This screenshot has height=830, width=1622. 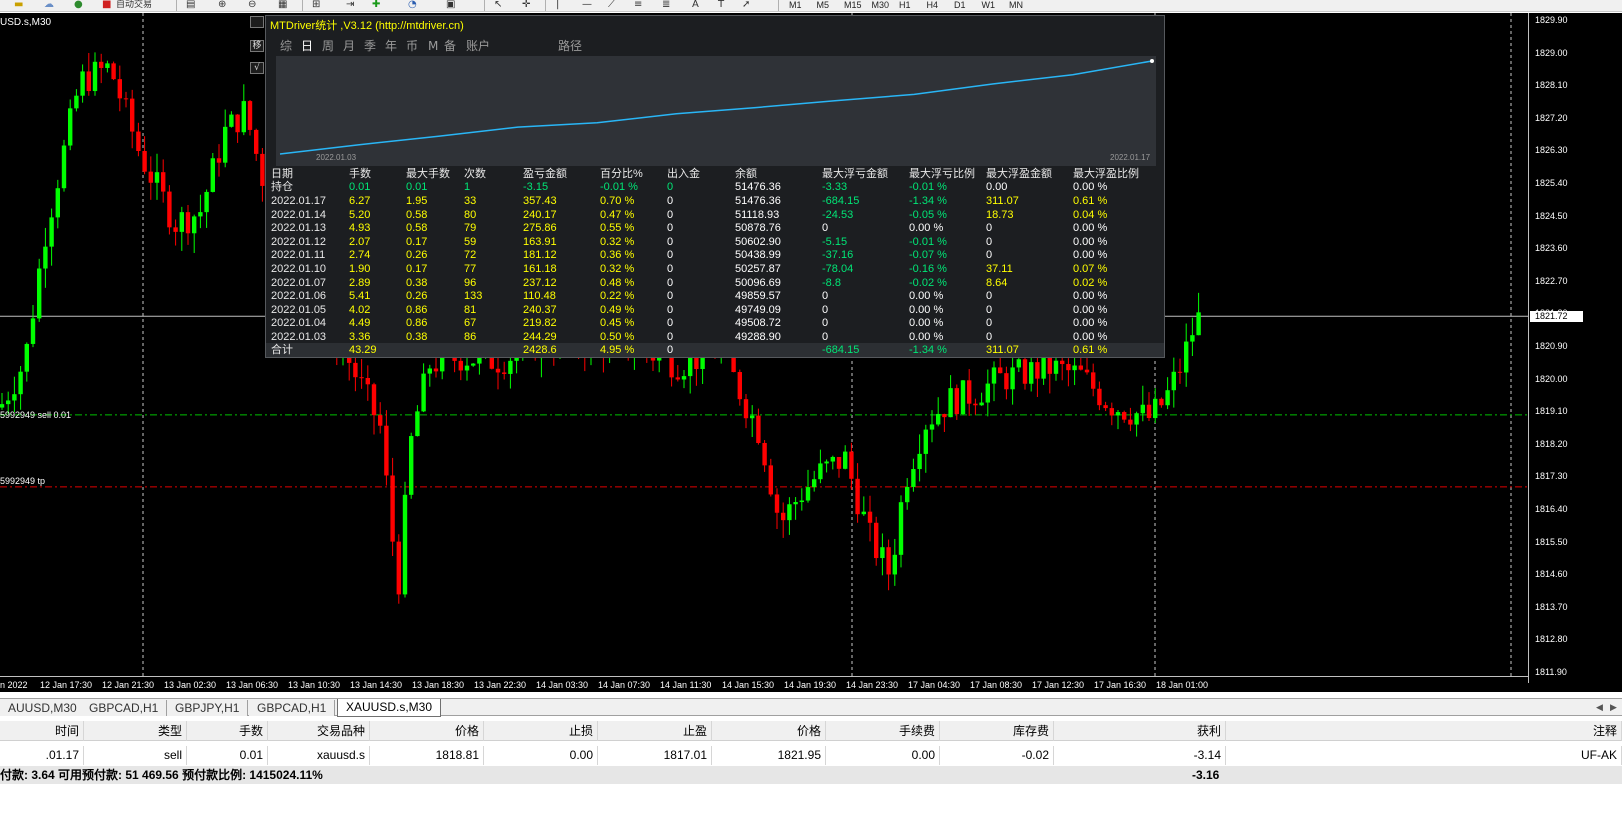 I want to click on timeframe-h4: H4, so click(x=933, y=5).